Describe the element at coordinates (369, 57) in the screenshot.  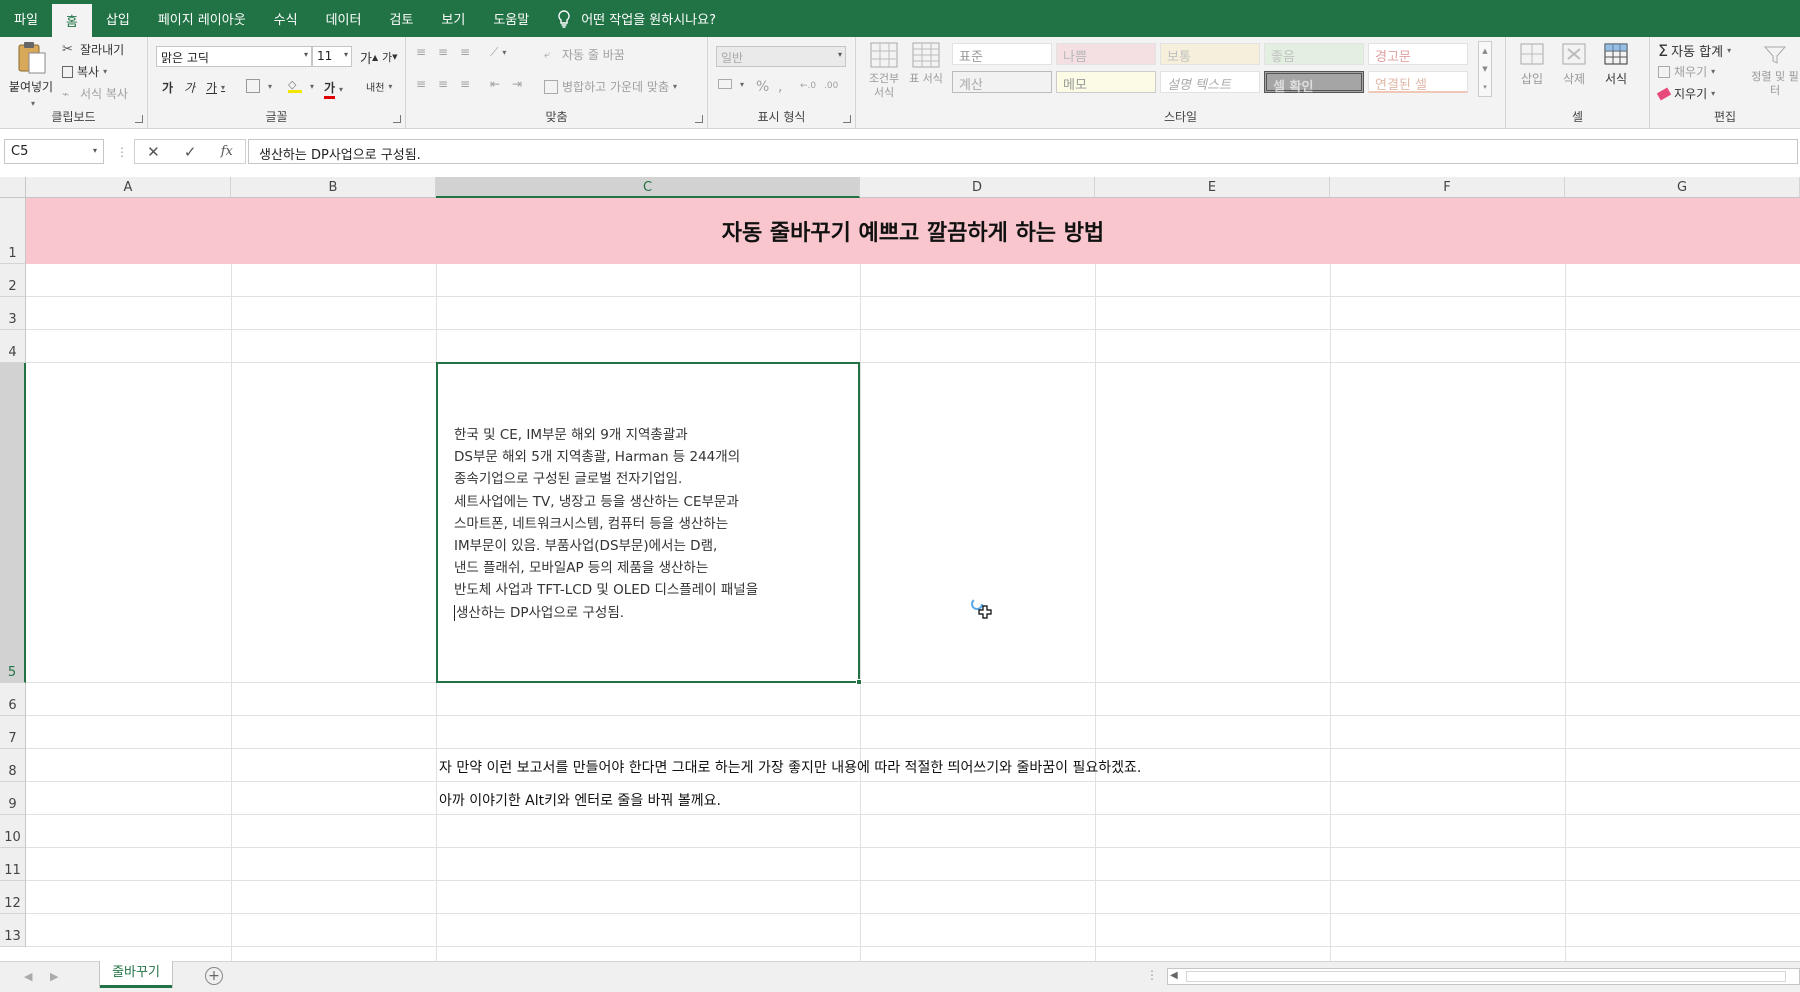
I see `grow-font-button: 가 ▲` at that location.